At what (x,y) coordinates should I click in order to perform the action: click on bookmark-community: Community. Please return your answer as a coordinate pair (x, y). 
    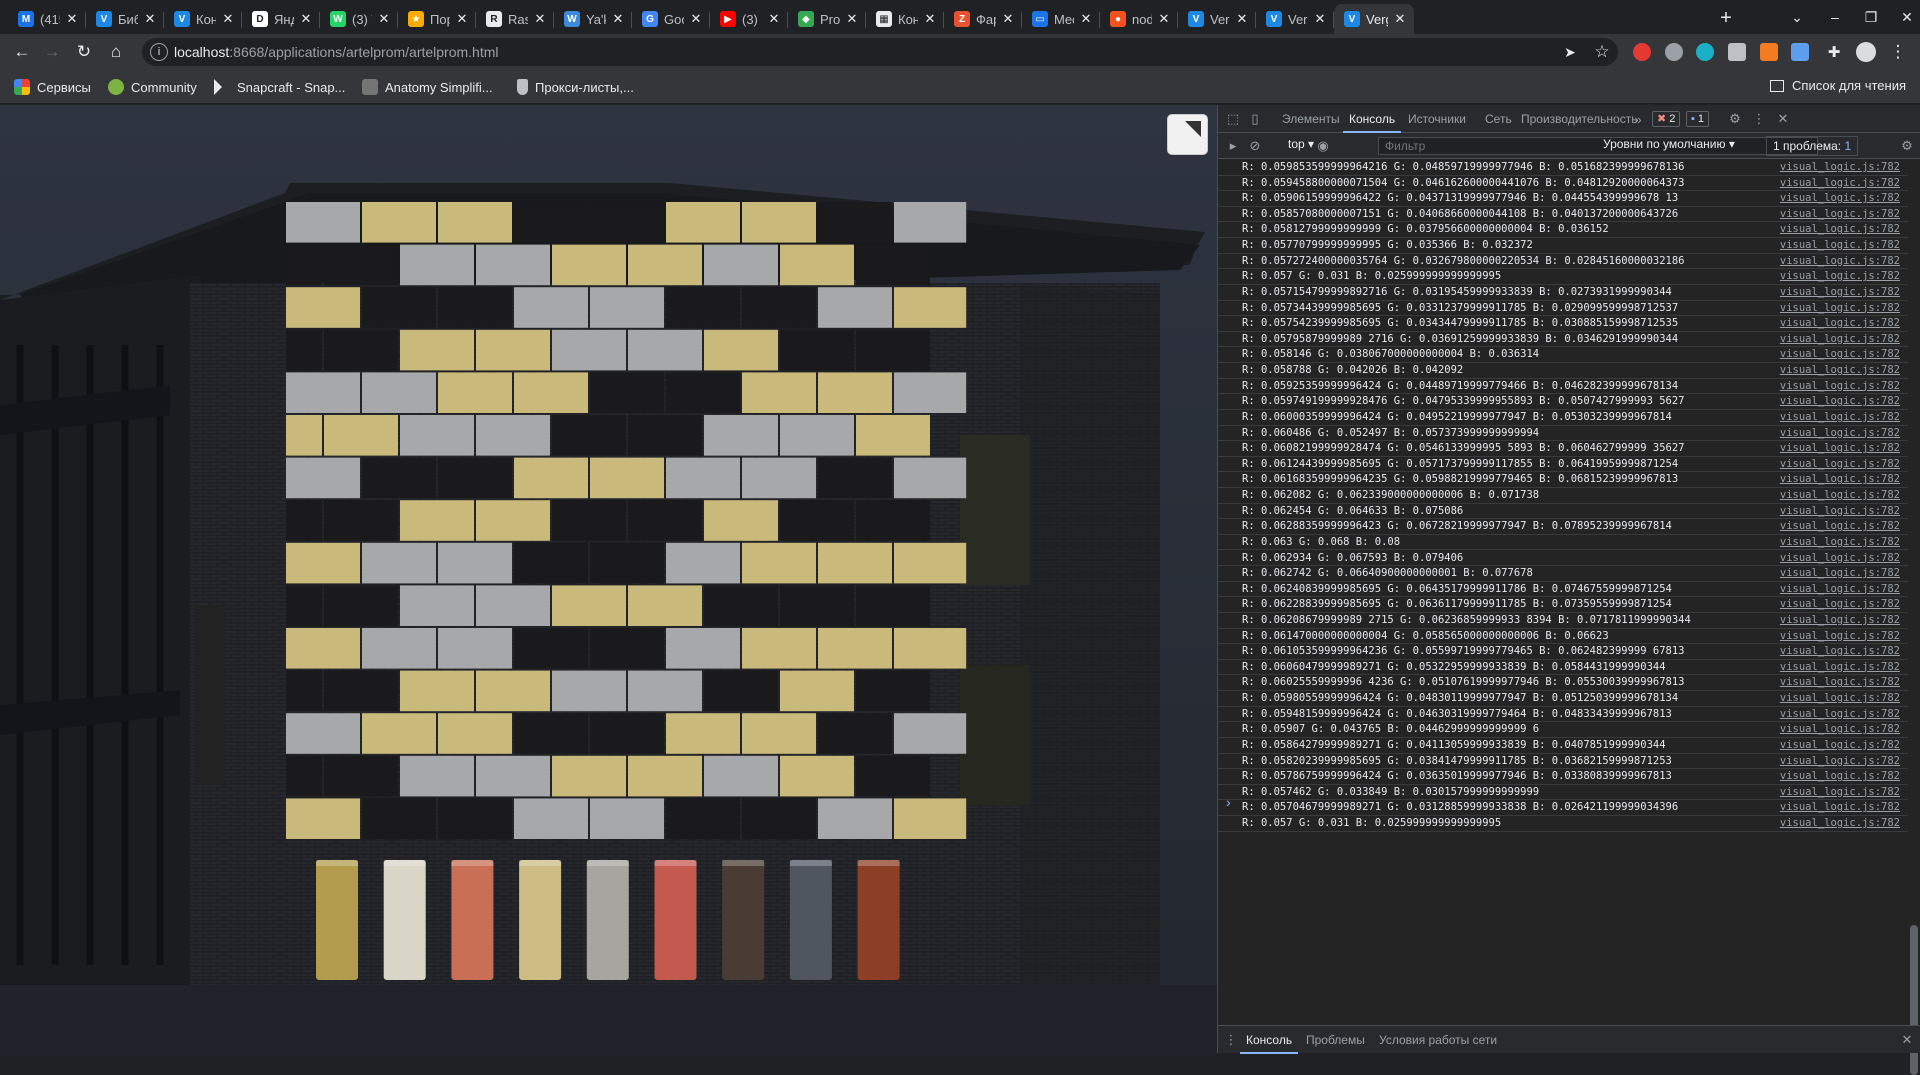
    Looking at the image, I should click on (152, 87).